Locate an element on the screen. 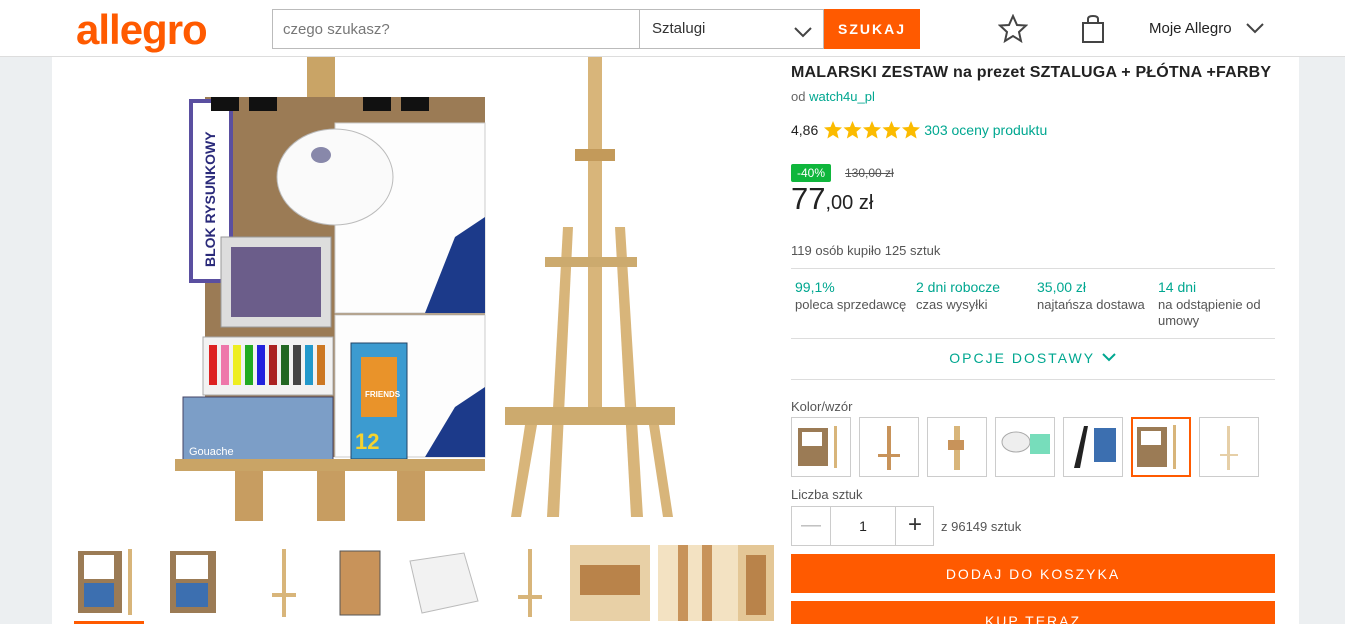 The image size is (1345, 624). rating-row: 4,86 303 oceny produktu is located at coordinates (919, 130).